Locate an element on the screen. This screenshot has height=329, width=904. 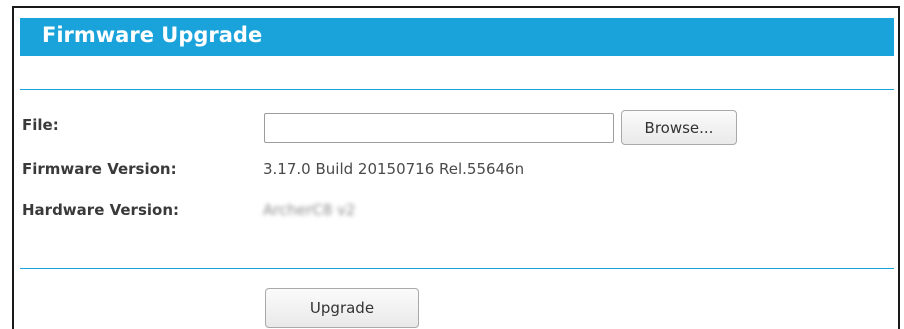
hardware-version-value: ArcherC8 v2 is located at coordinates (309, 210).